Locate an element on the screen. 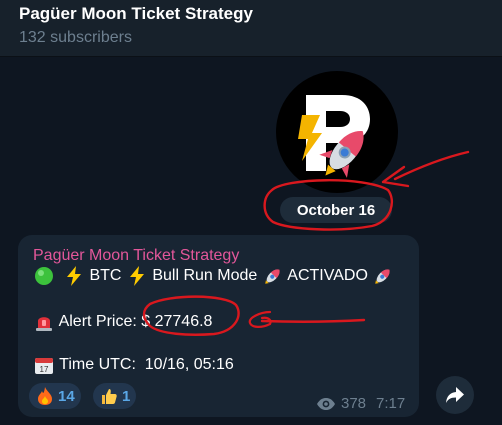 Image resolution: width=502 pixels, height=425 pixels. svg-text: 17 is located at coordinates (44, 369).